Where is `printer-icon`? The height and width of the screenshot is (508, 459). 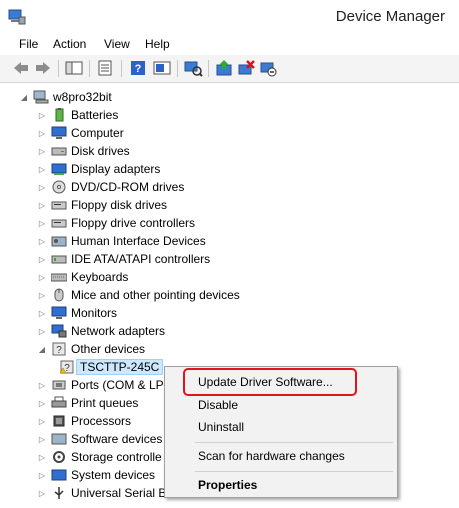 printer-icon is located at coordinates (59, 402).